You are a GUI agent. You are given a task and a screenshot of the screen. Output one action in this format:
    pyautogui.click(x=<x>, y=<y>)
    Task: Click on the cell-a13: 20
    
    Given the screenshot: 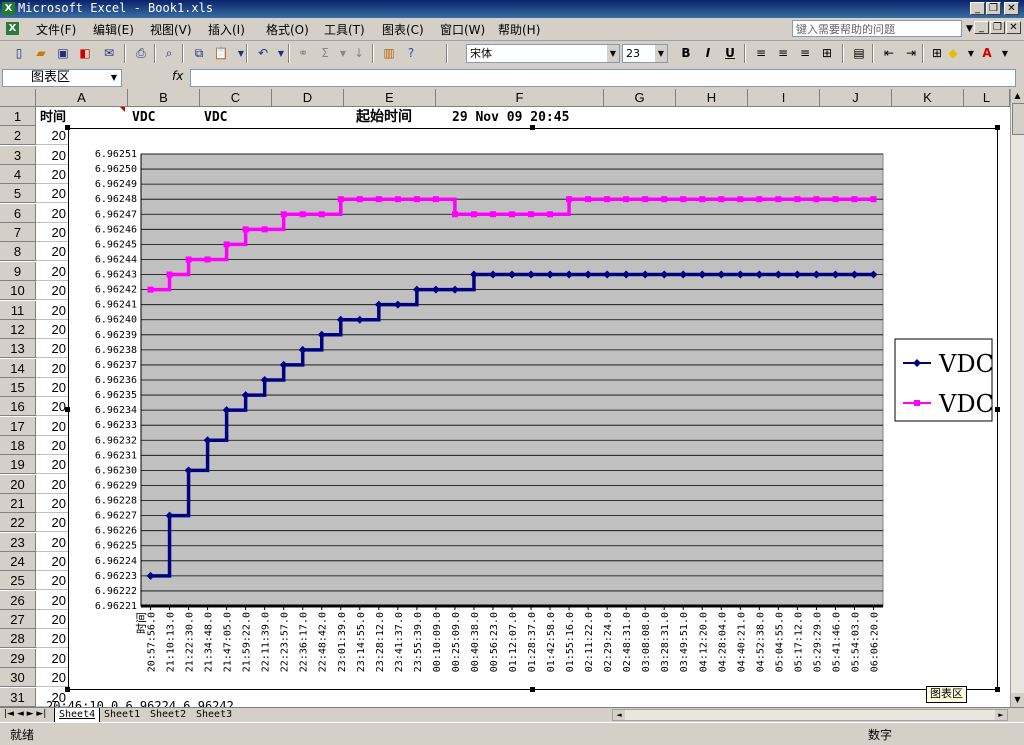 What is the action you would take?
    pyautogui.click(x=52, y=348)
    